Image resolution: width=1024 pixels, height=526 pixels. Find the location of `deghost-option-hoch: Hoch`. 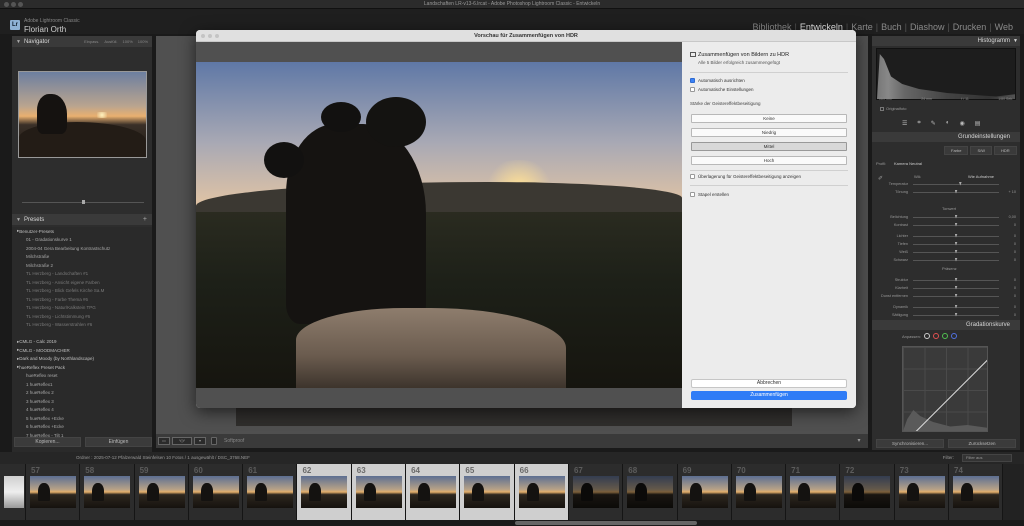

deghost-option-hoch: Hoch is located at coordinates (769, 160).